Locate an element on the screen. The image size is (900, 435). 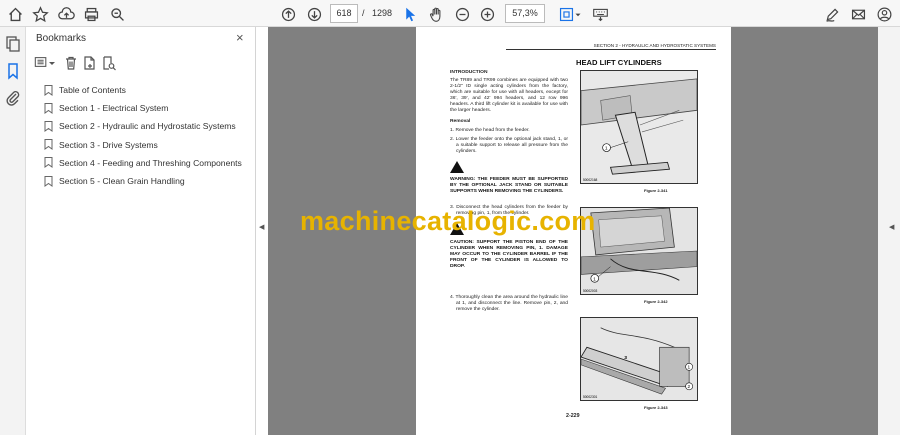
delete-icon is located at coordinates (71, 63).